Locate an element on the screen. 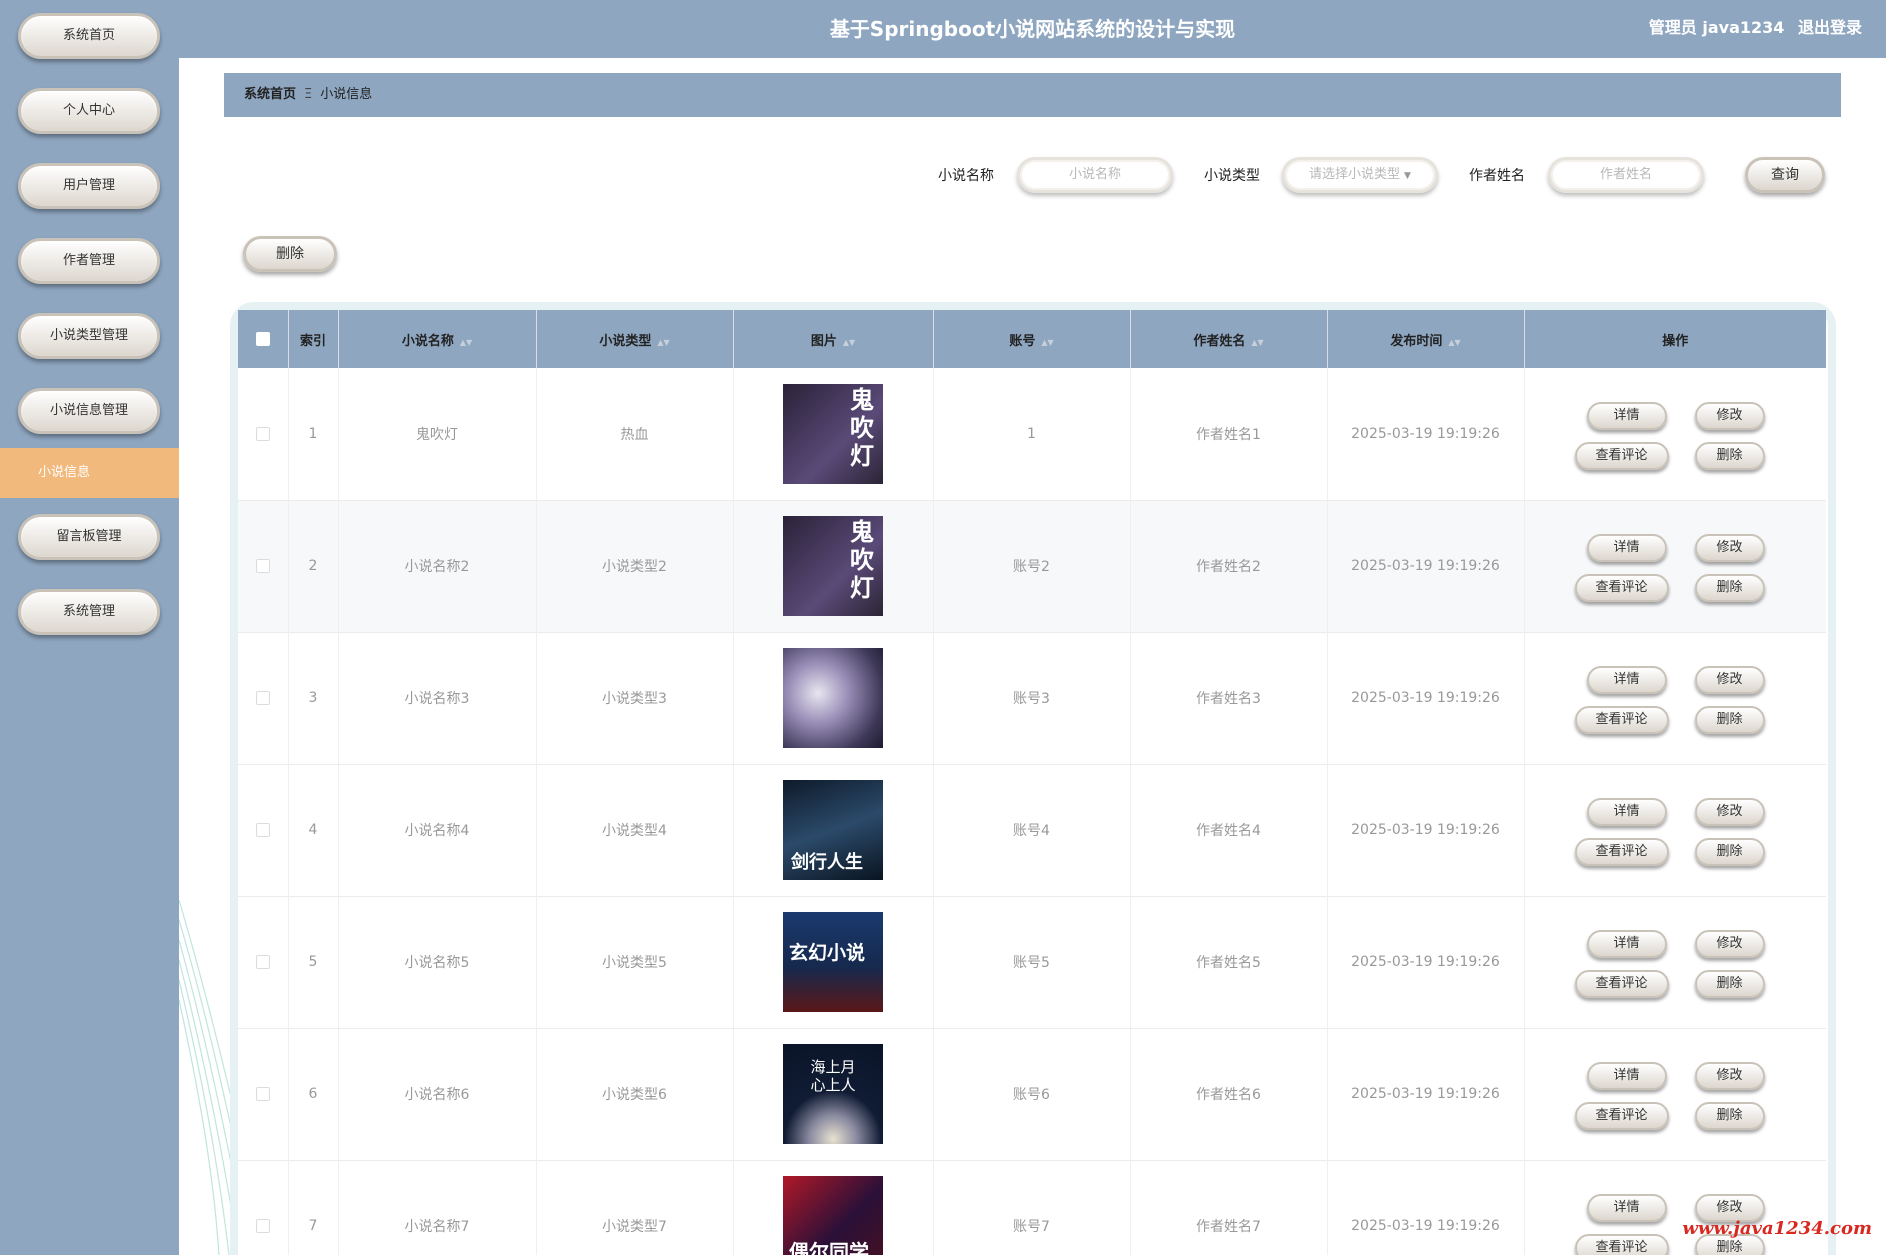  col-actions: 操作 is located at coordinates (1675, 341).